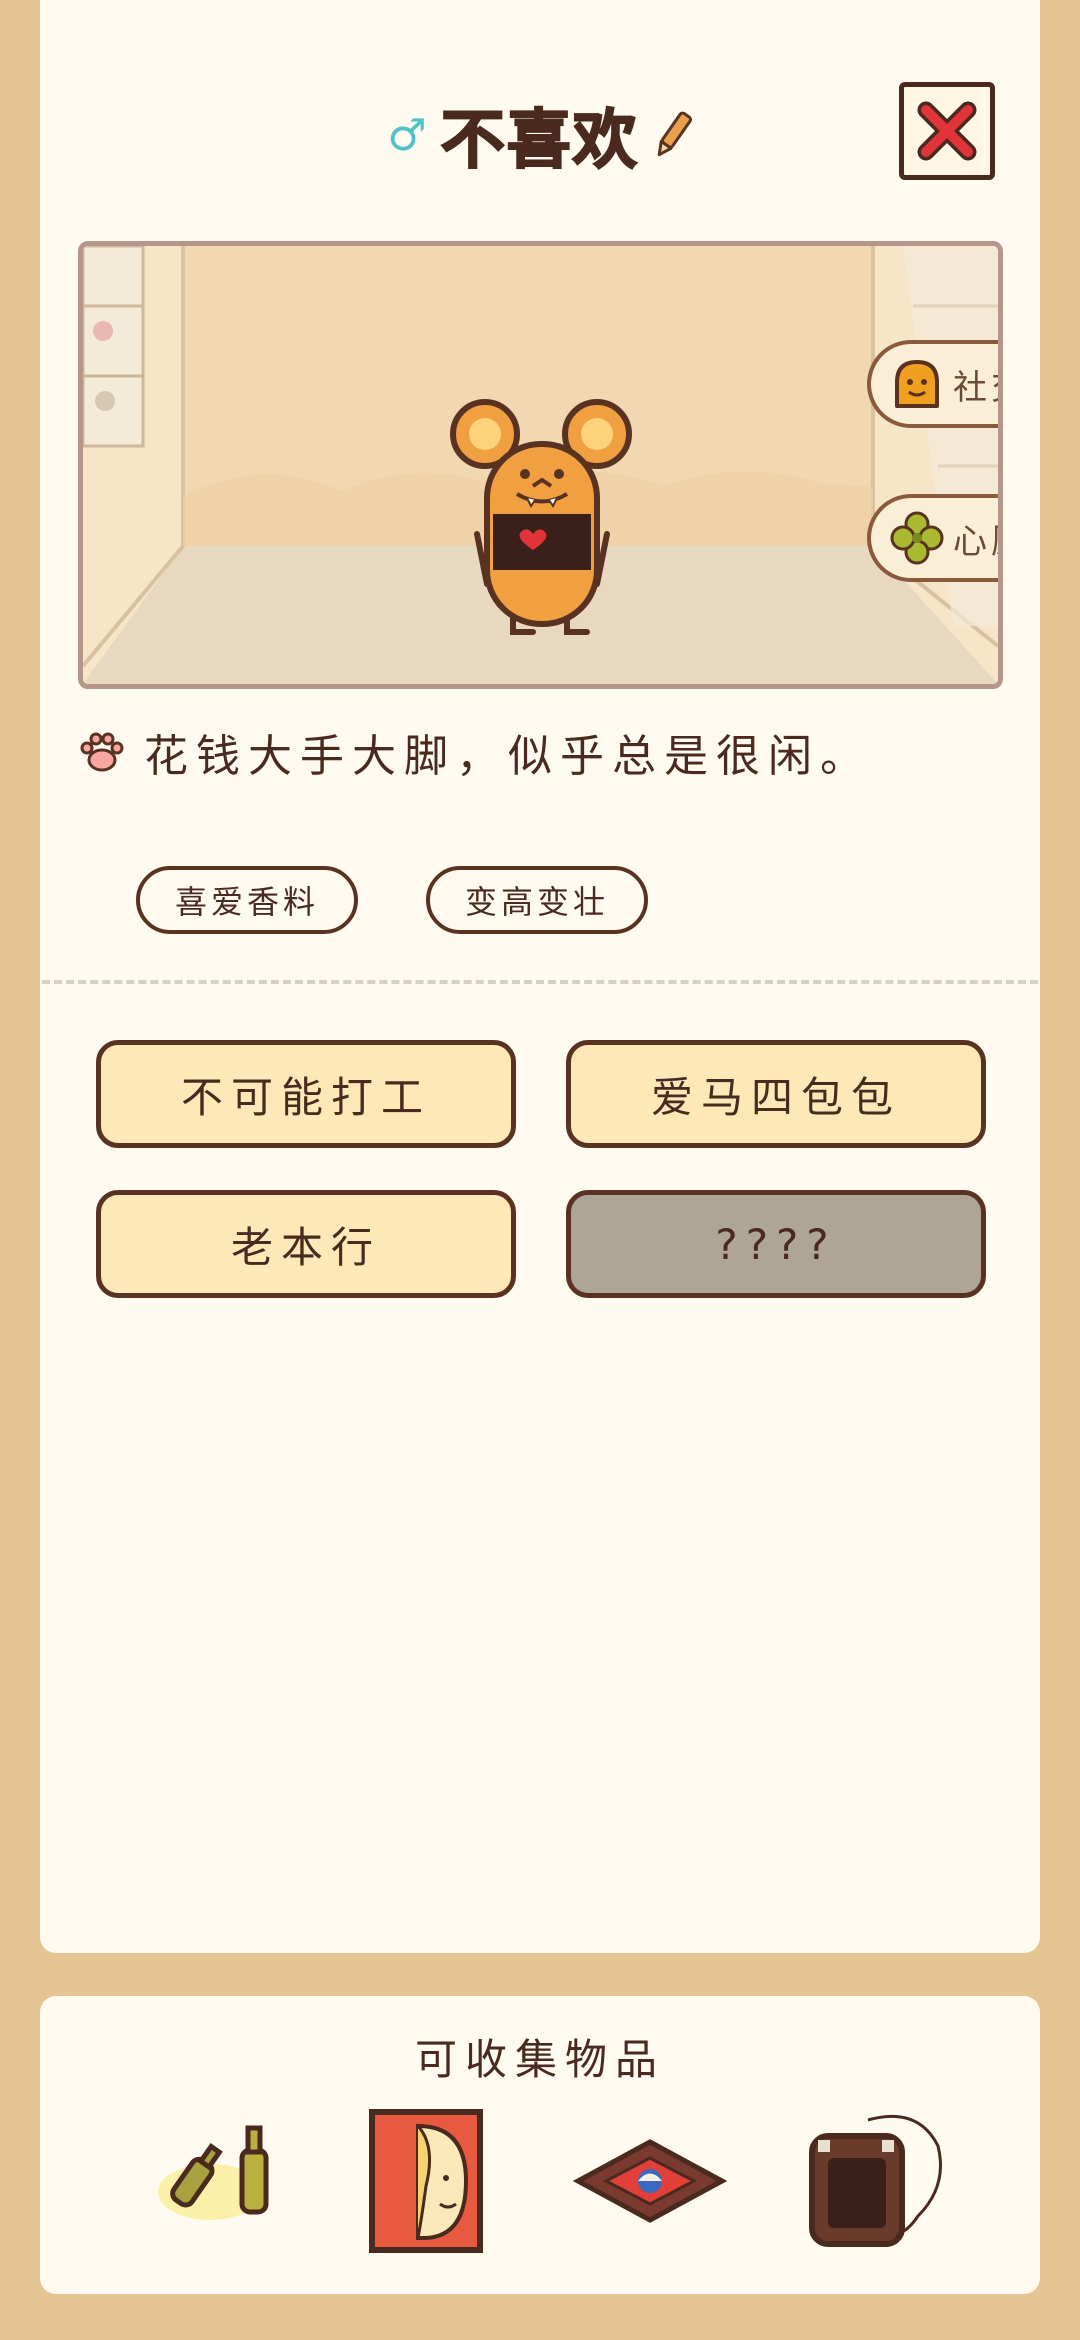 The width and height of the screenshot is (1080, 2340). I want to click on paw-icon, so click(102, 752).